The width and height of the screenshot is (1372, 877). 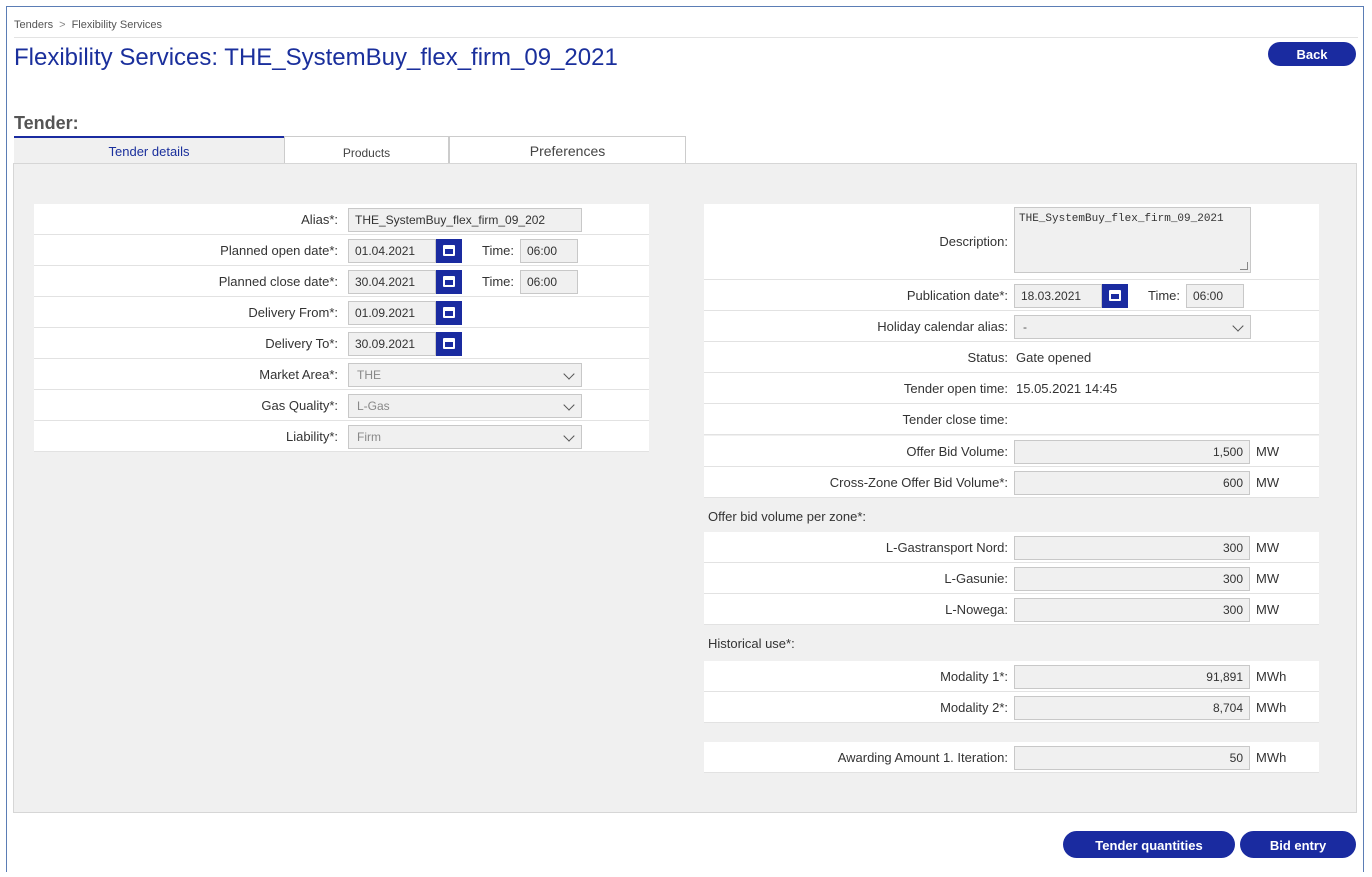 I want to click on delivery-to-row: Delivery To*: 30.09.2021, so click(x=341, y=343).